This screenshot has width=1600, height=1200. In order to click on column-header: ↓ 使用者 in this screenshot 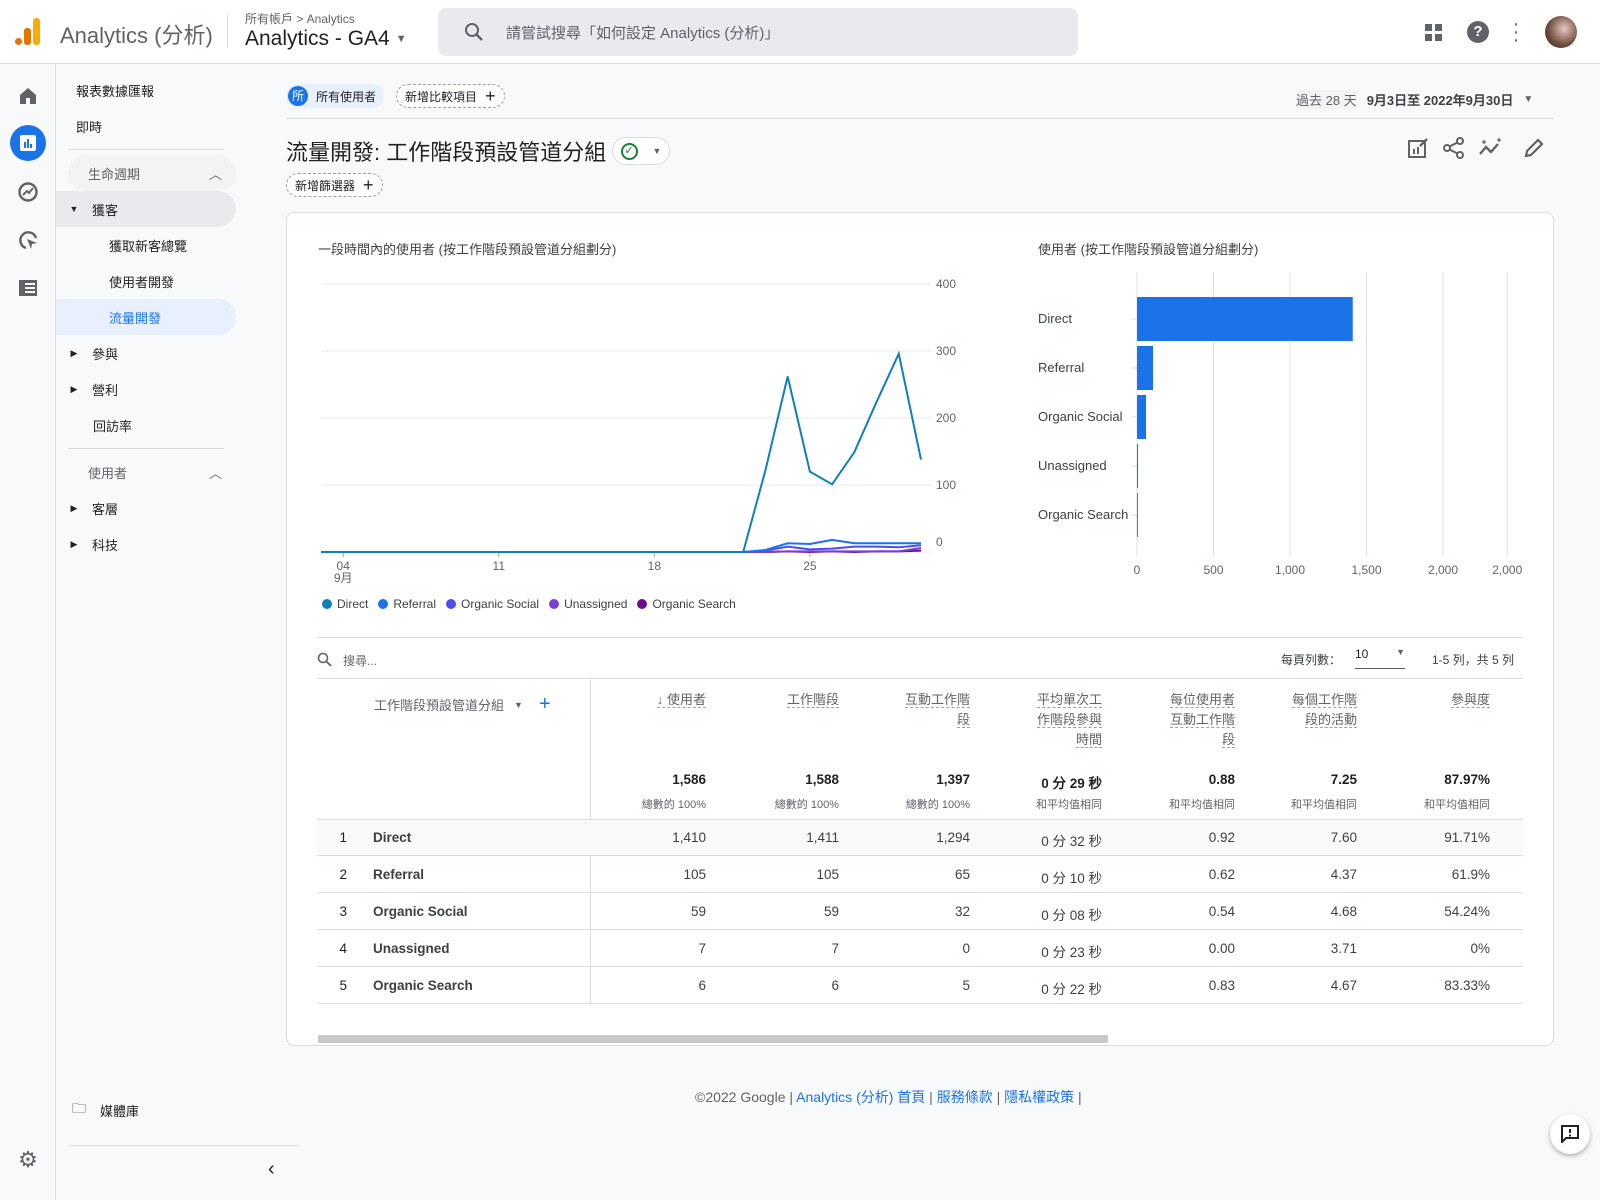, I will do `click(651, 700)`.